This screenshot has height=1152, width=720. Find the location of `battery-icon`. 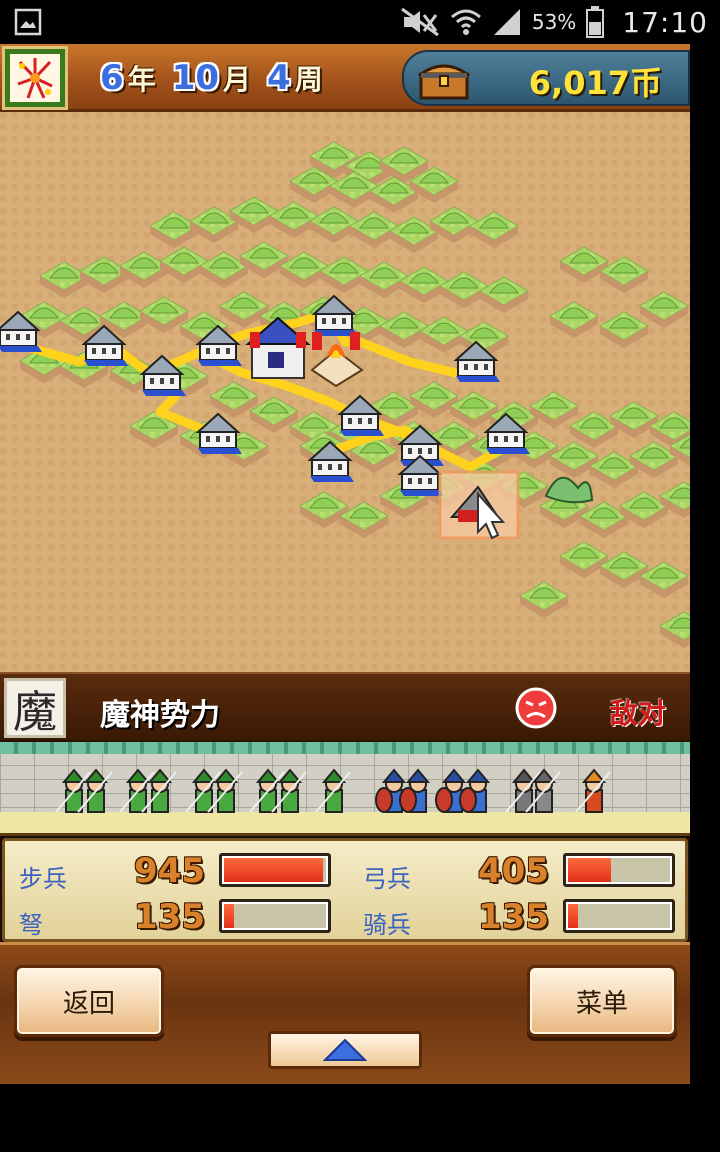

battery-icon is located at coordinates (595, 22).